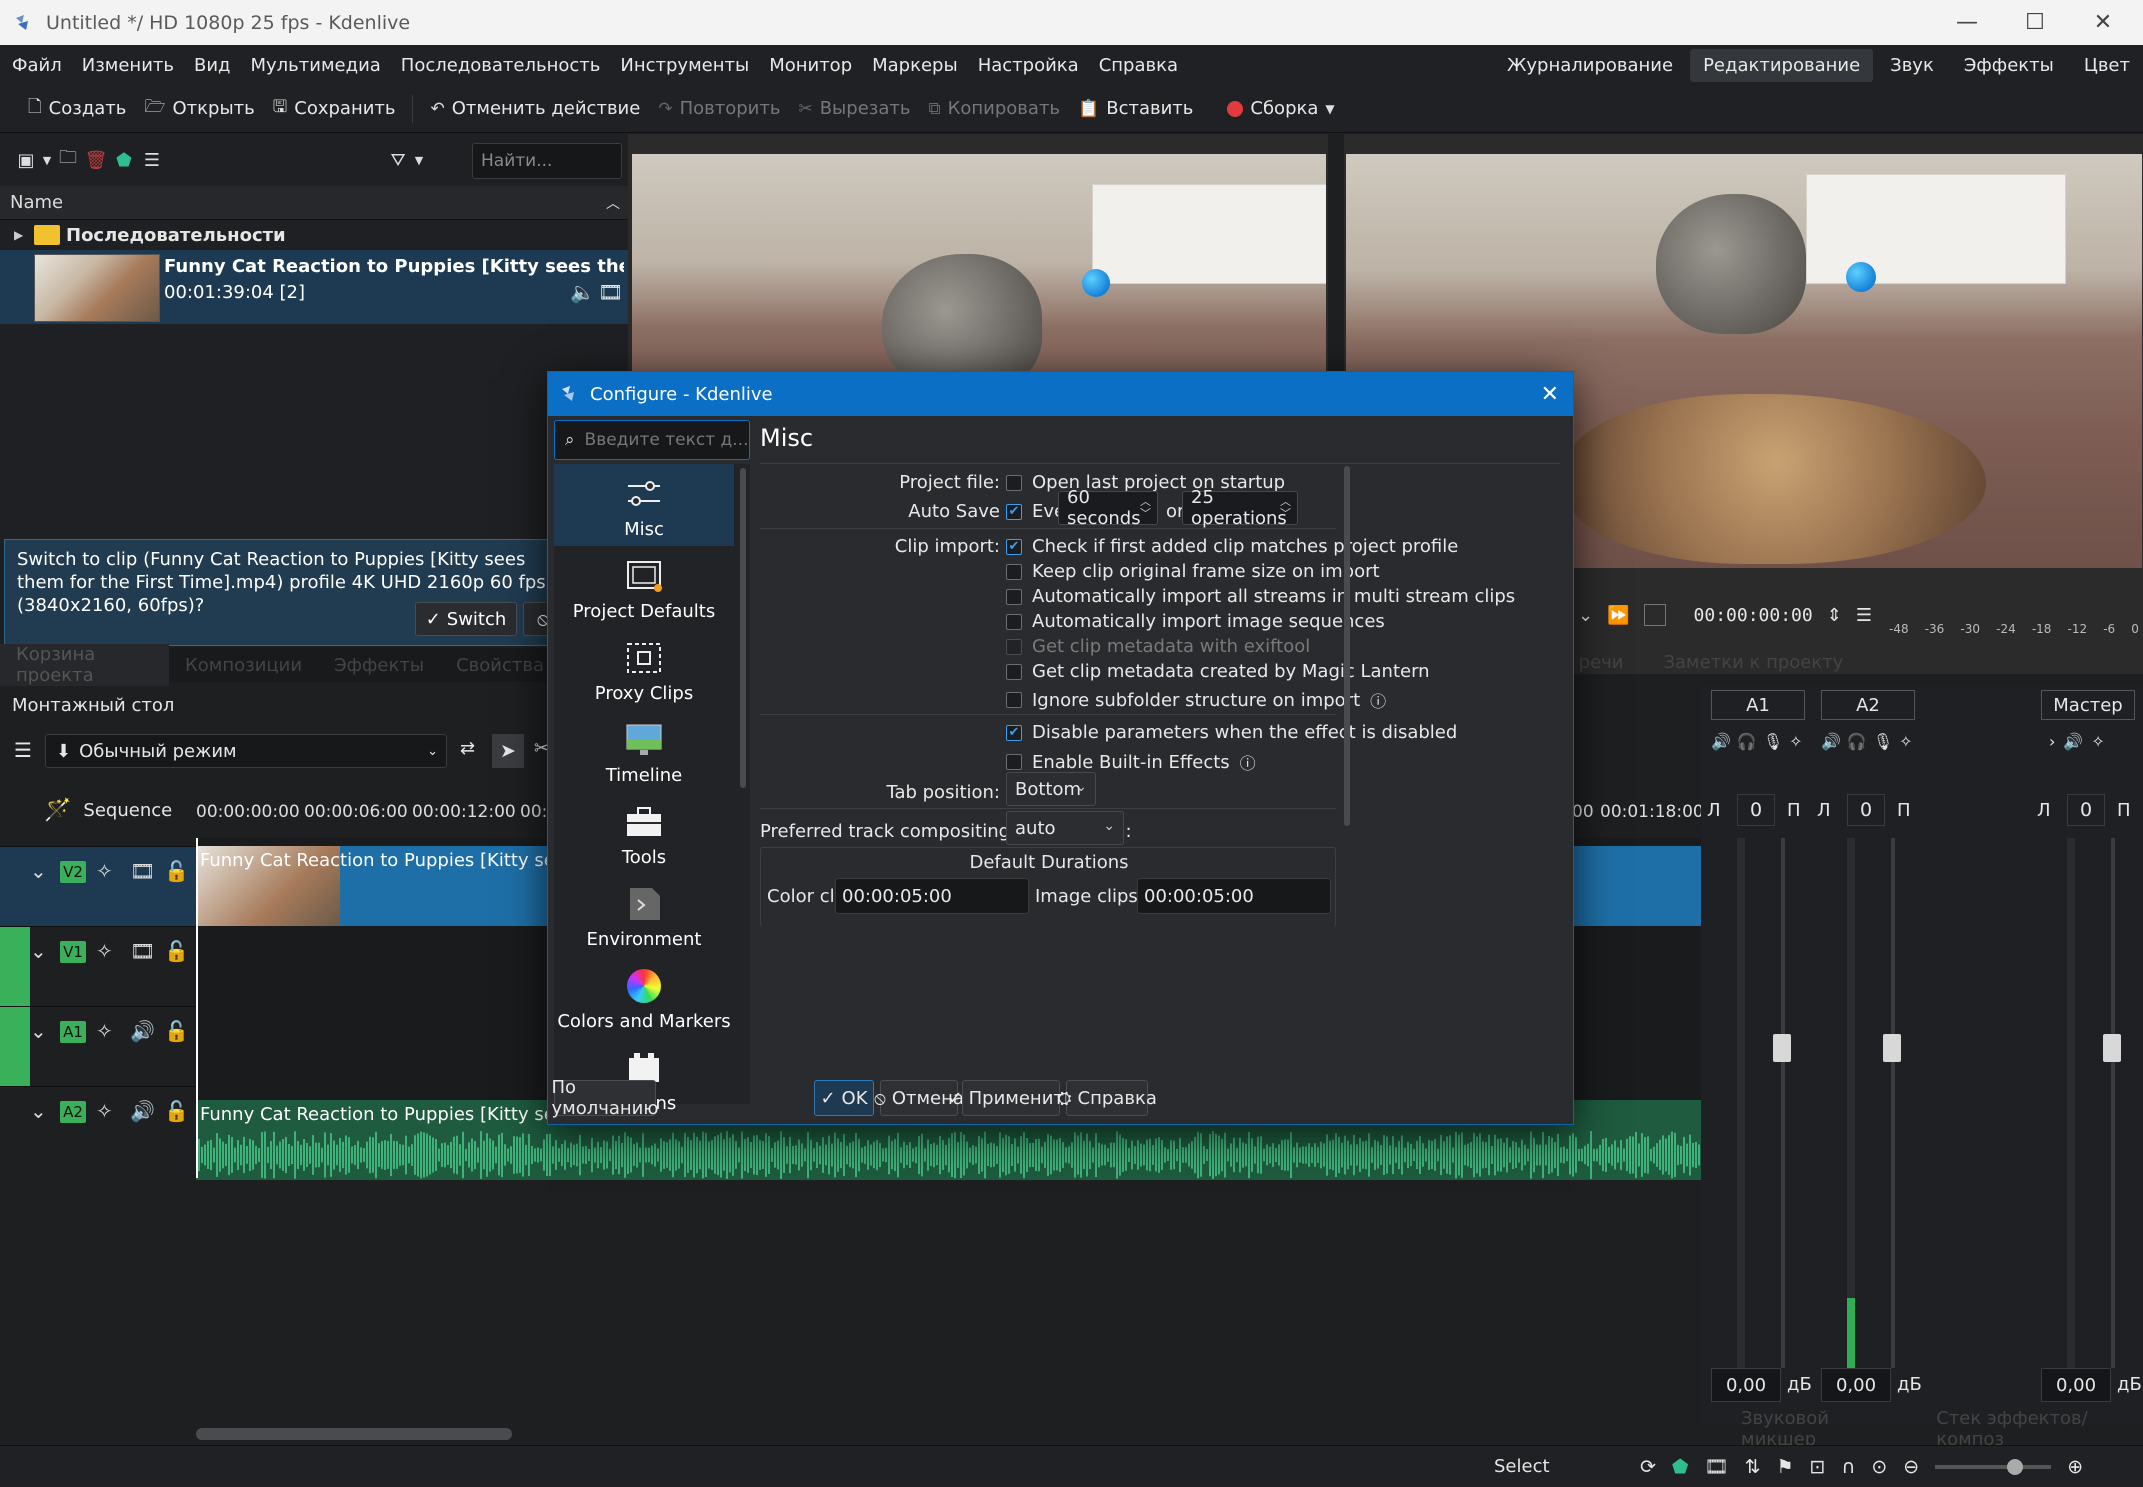 This screenshot has height=1487, width=2143. Describe the element at coordinates (379, 665) in the screenshot. I see `tab-effects: Эффекты` at that location.